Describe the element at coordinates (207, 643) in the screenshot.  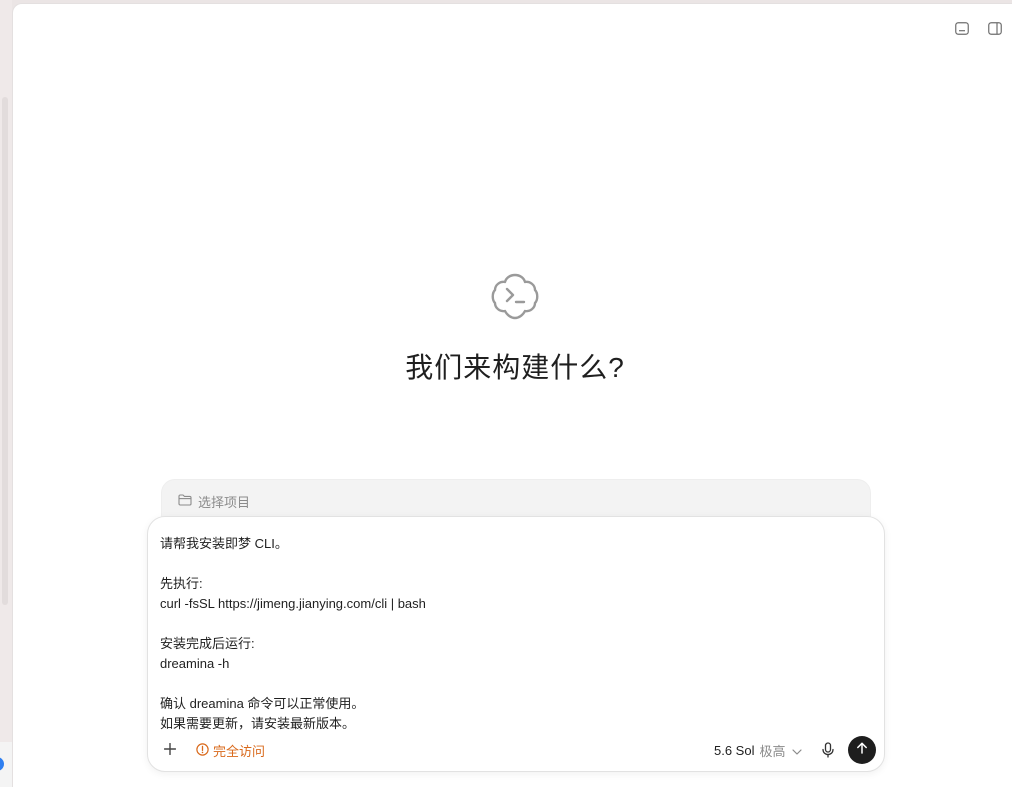
I see `prompt-line: 安装完成后运行:` at that location.